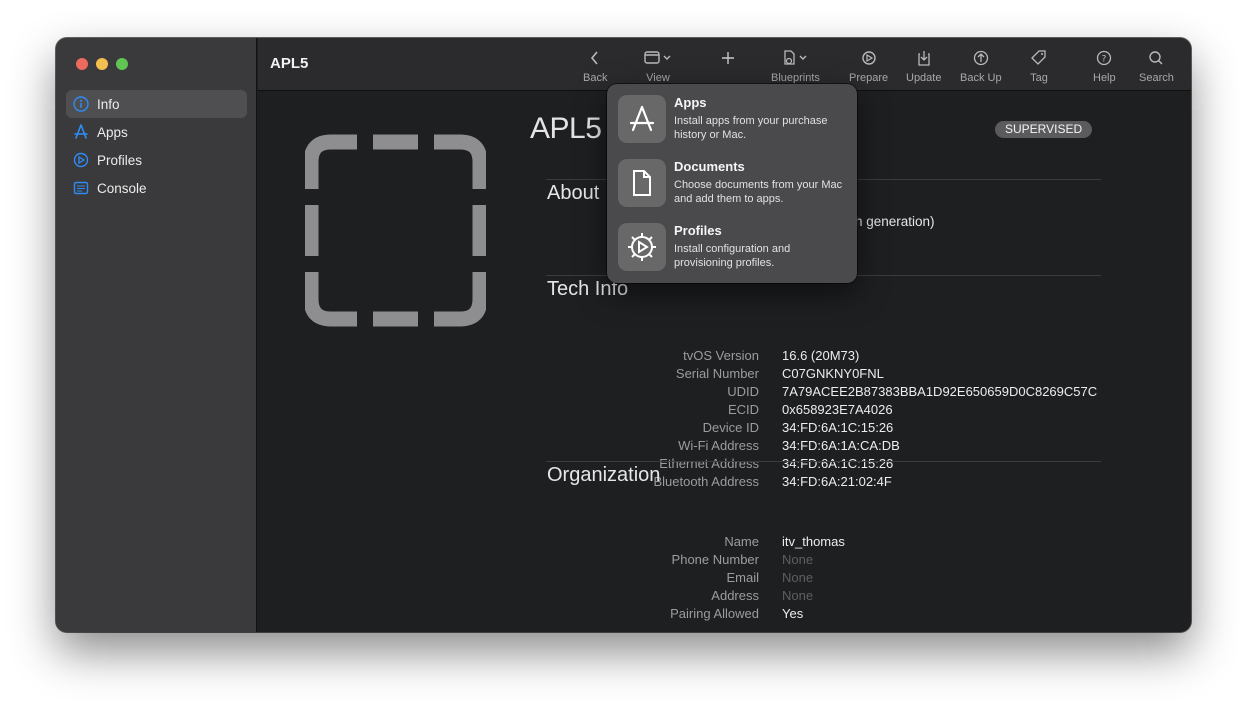 This screenshot has height=706, width=1247. What do you see at coordinates (1104, 78) in the screenshot?
I see `help-label: Help` at bounding box center [1104, 78].